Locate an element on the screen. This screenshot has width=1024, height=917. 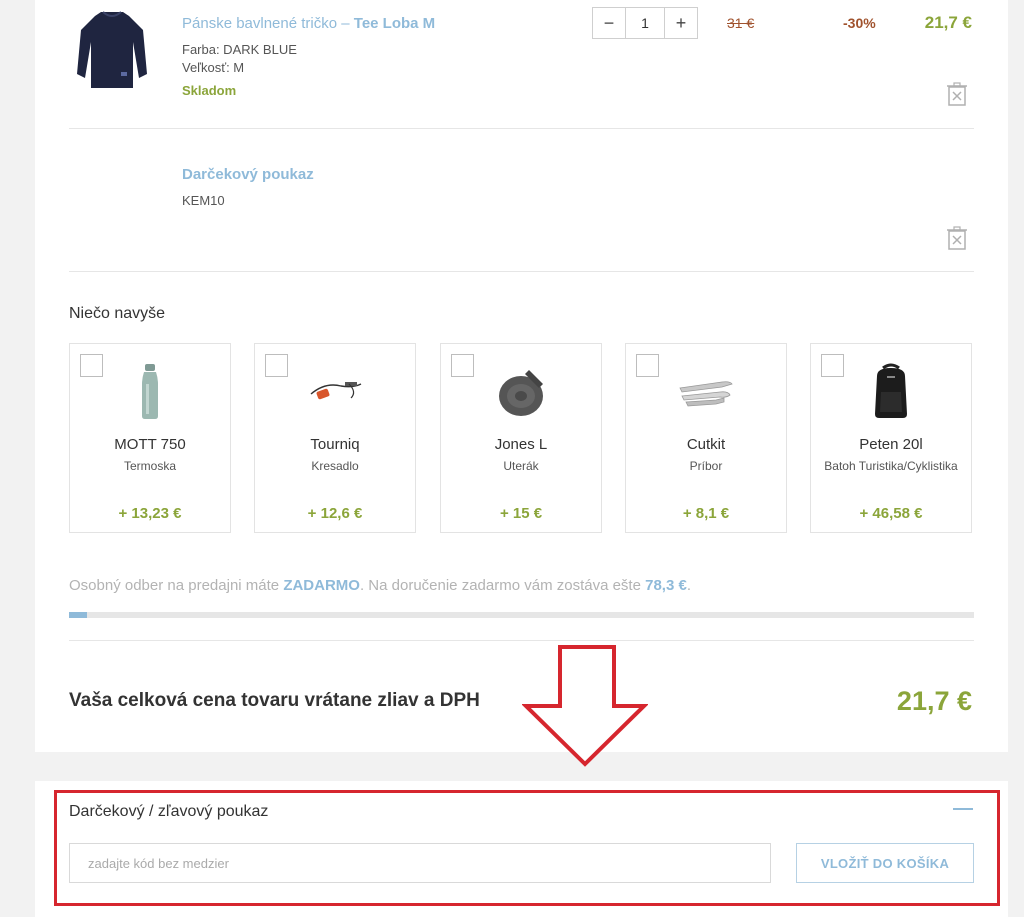
quantity-value: 1 is located at coordinates (645, 23).